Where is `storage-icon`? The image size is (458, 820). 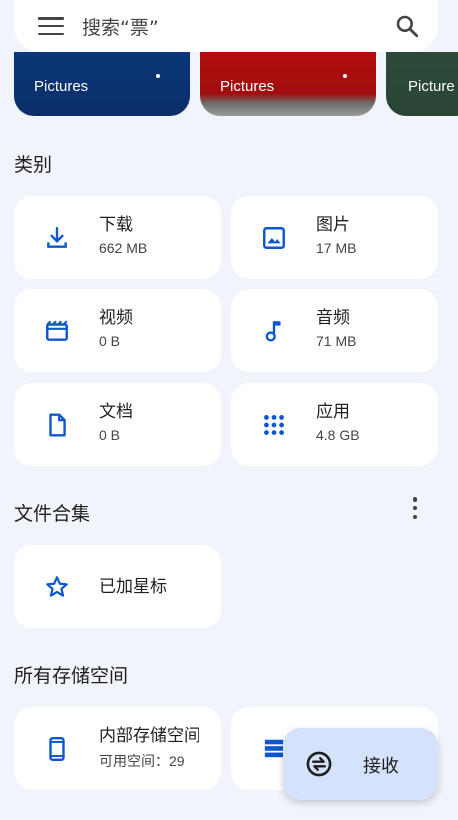 storage-icon is located at coordinates (274, 748).